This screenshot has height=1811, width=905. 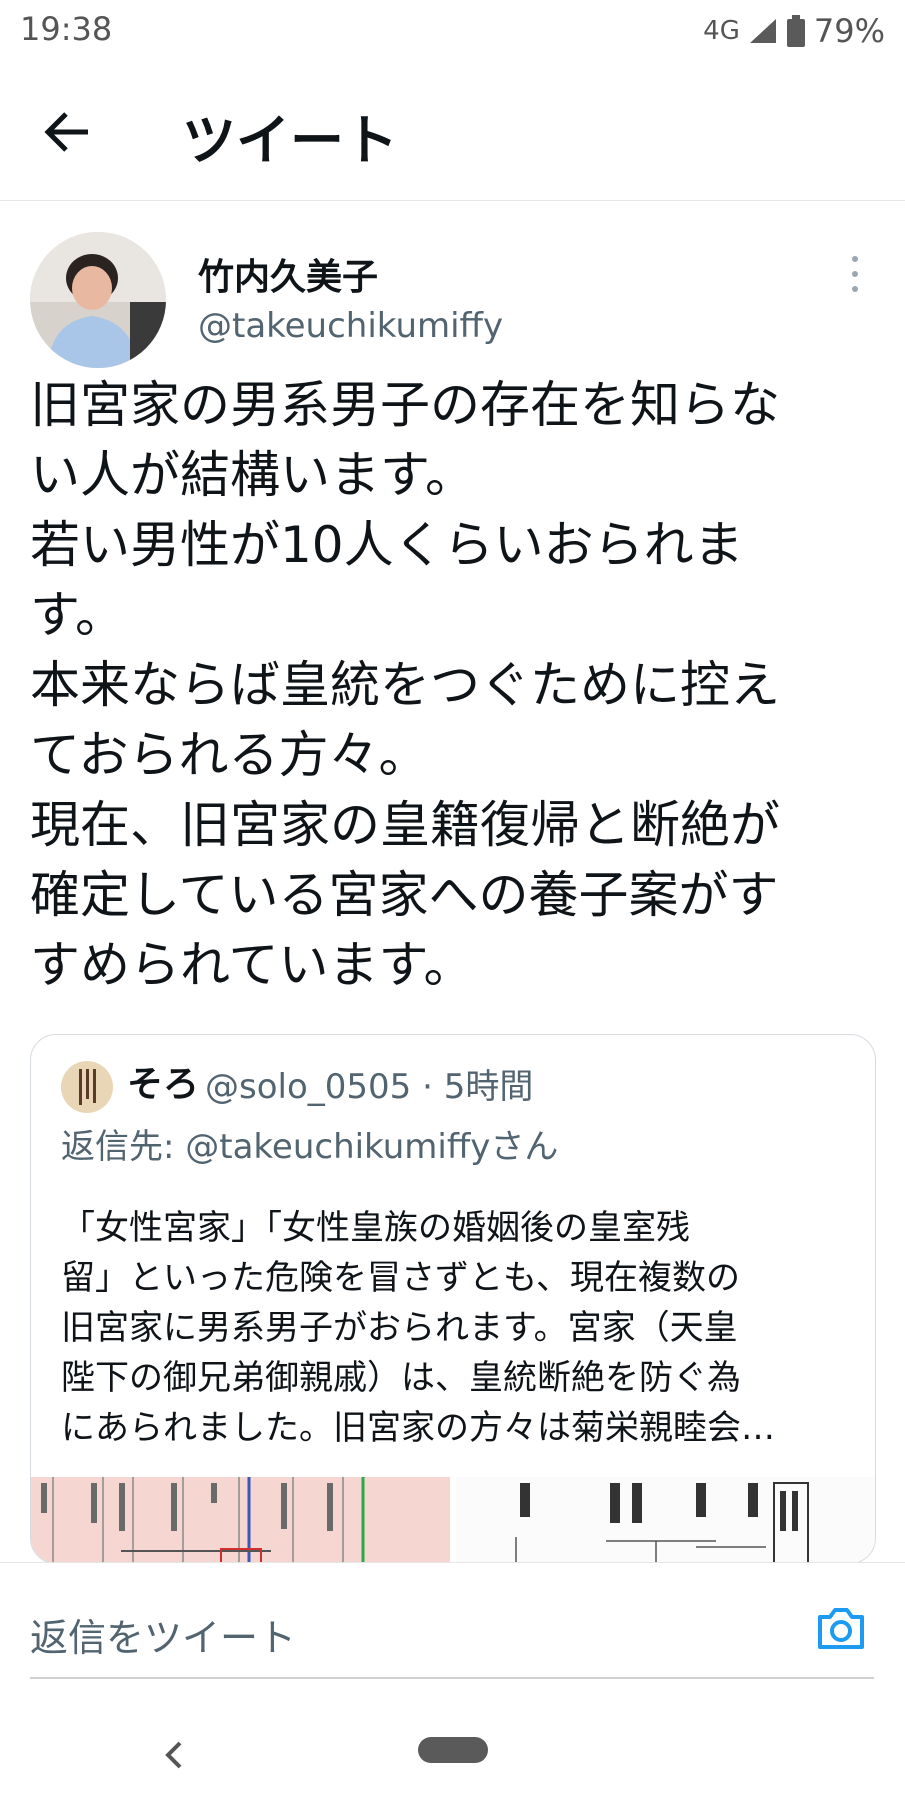 I want to click on reply-input: 返信をツイート, so click(x=452, y=1634).